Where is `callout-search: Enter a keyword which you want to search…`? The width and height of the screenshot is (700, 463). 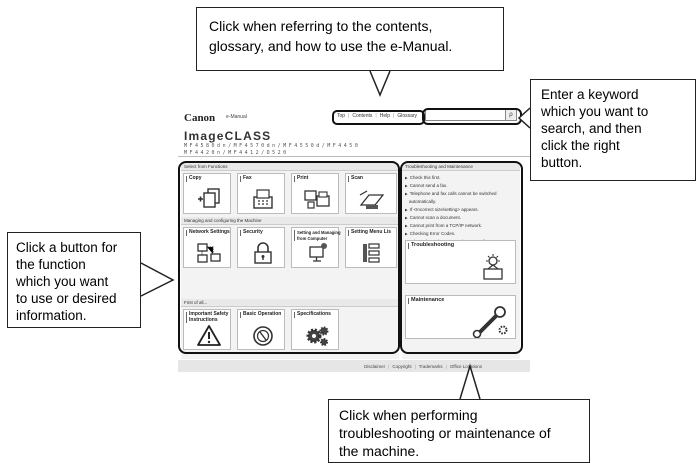
callout-search: Enter a keyword which you want to search… is located at coordinates (613, 130).